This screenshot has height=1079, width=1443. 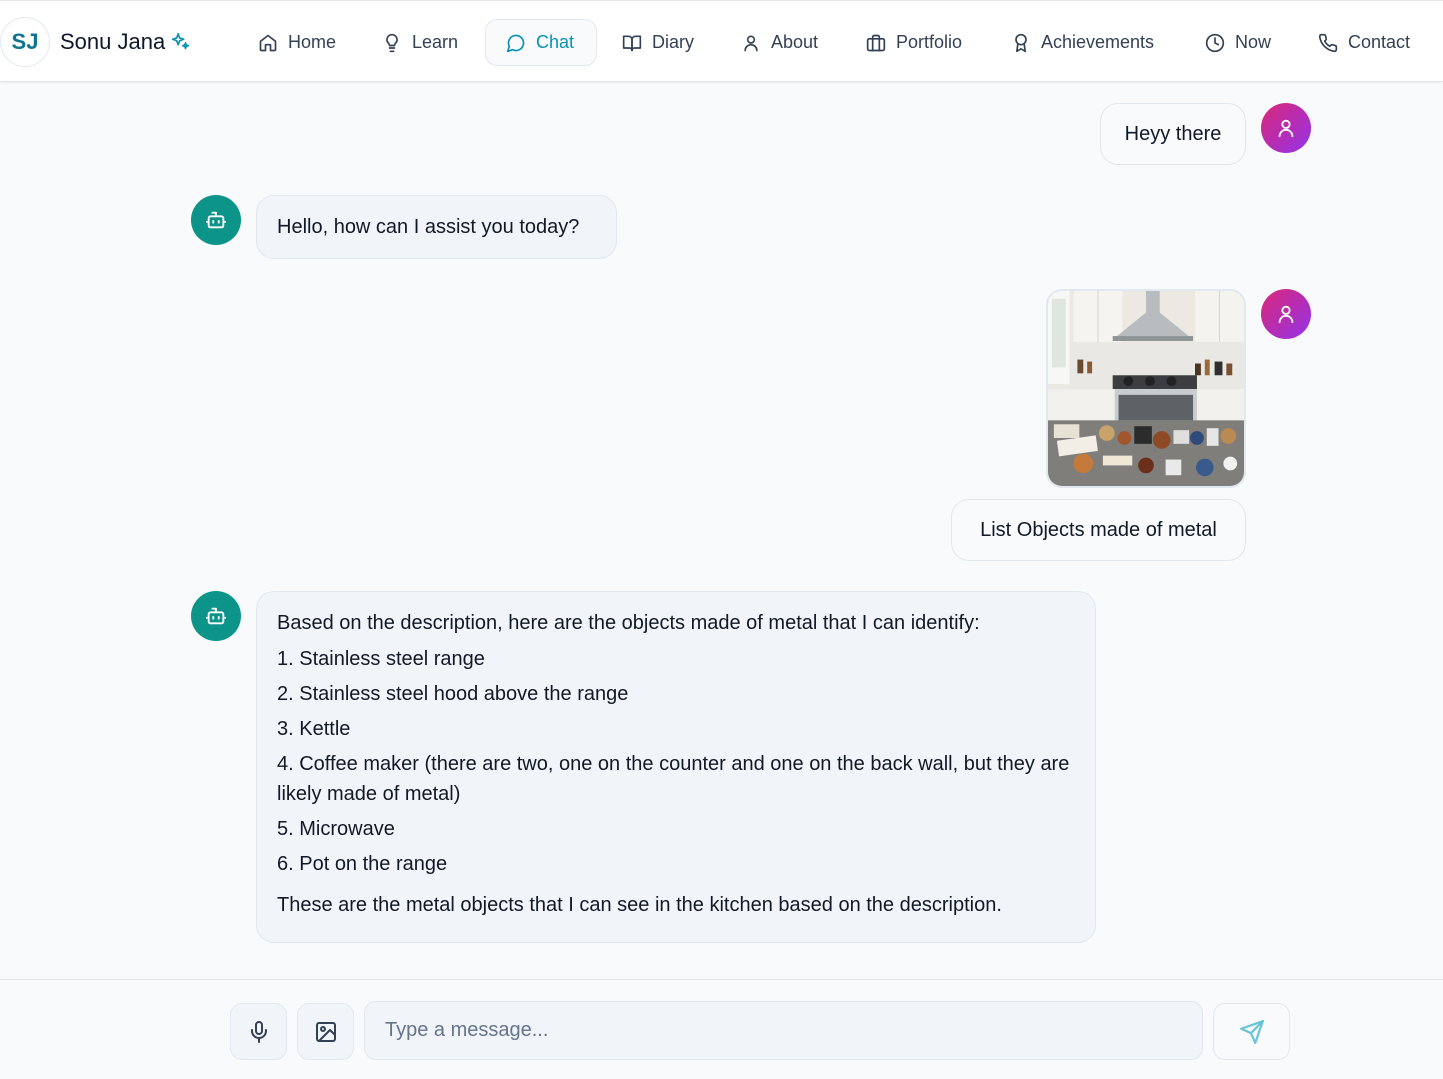 I want to click on nav-learn: Learn, so click(x=420, y=42).